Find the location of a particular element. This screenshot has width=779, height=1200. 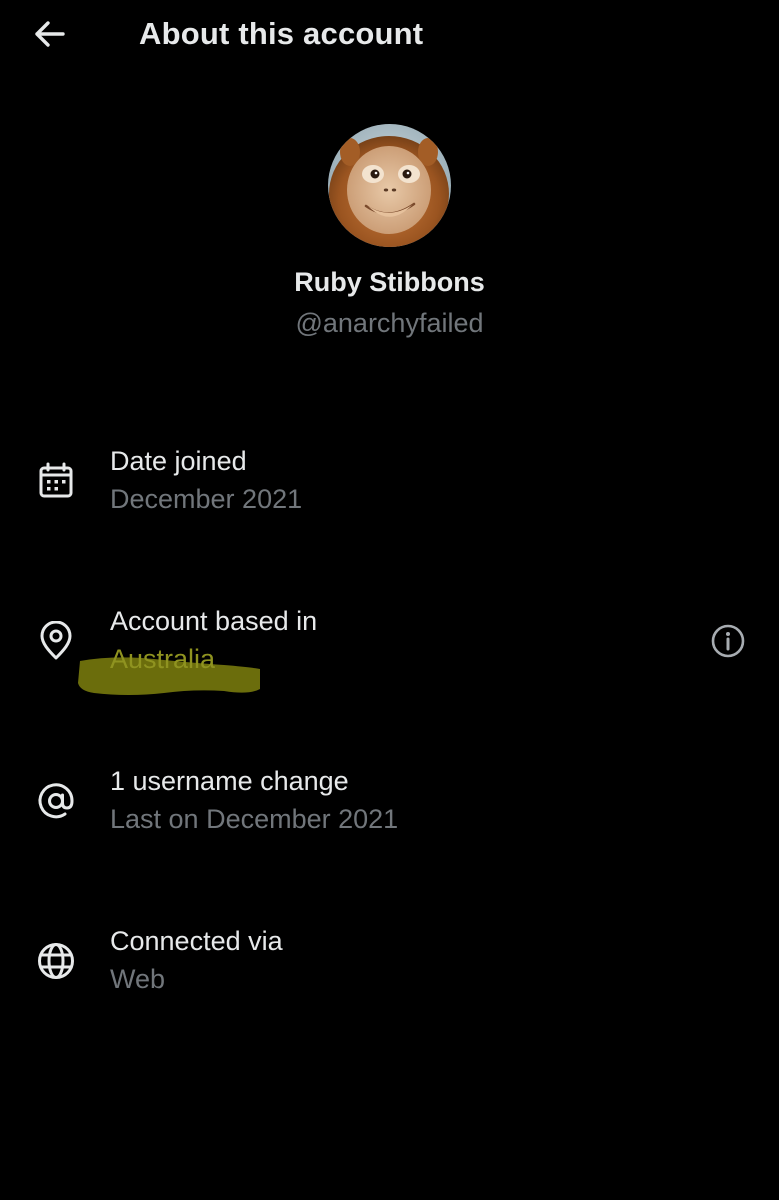

arrow-left-icon is located at coordinates (50, 34).